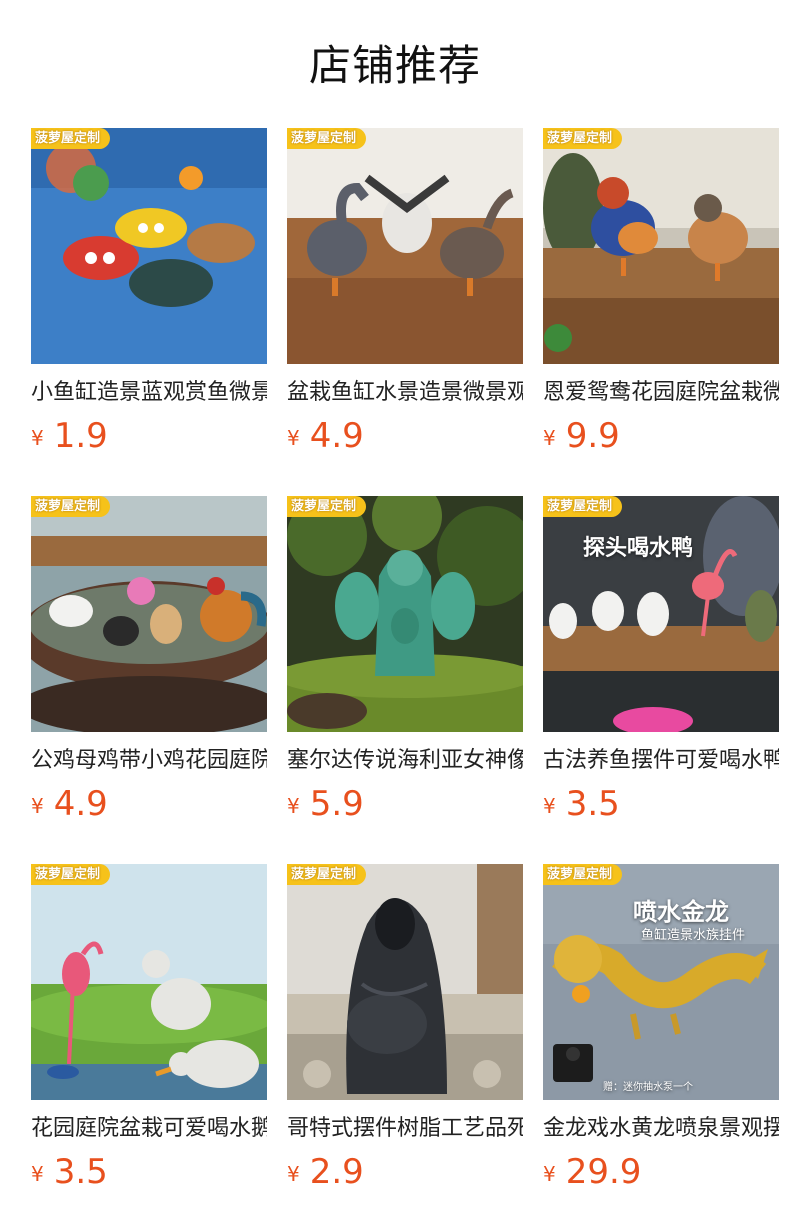 This screenshot has height=1232, width=790. What do you see at coordinates (405, 1172) in the screenshot?
I see `product-price: ¥2.9` at bounding box center [405, 1172].